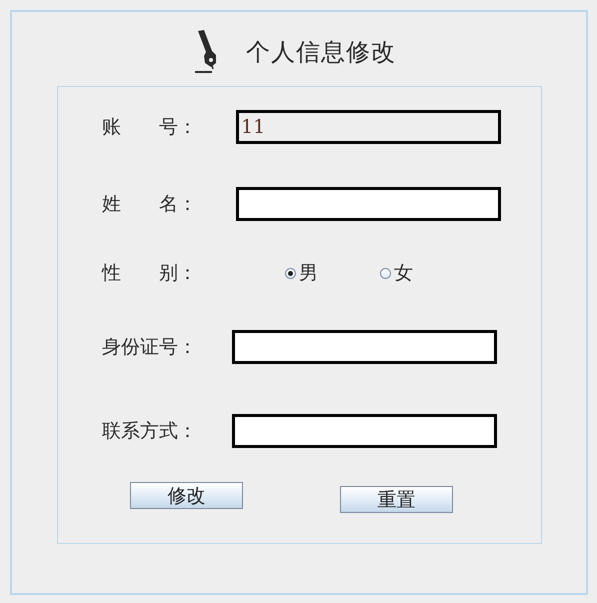 This screenshot has height=603, width=597. Describe the element at coordinates (149, 431) in the screenshot. I see `field-label: 联系方式：` at that location.